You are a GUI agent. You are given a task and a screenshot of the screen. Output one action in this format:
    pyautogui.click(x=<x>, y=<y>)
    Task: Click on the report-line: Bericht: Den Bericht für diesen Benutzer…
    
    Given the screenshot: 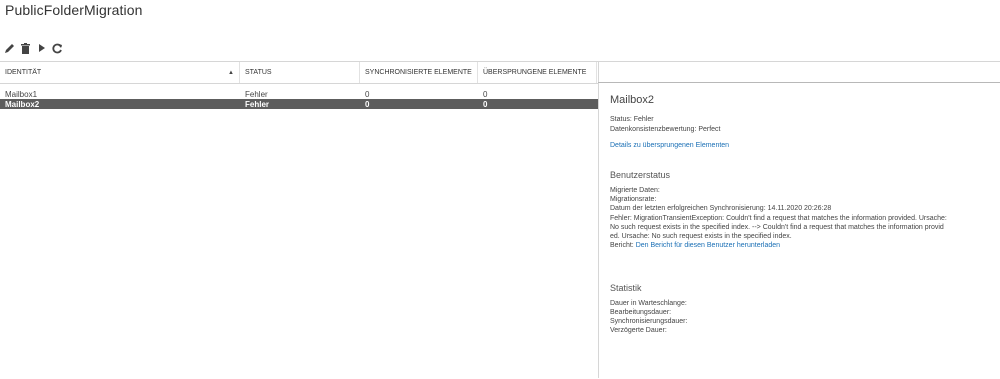 What is the action you would take?
    pyautogui.click(x=695, y=245)
    